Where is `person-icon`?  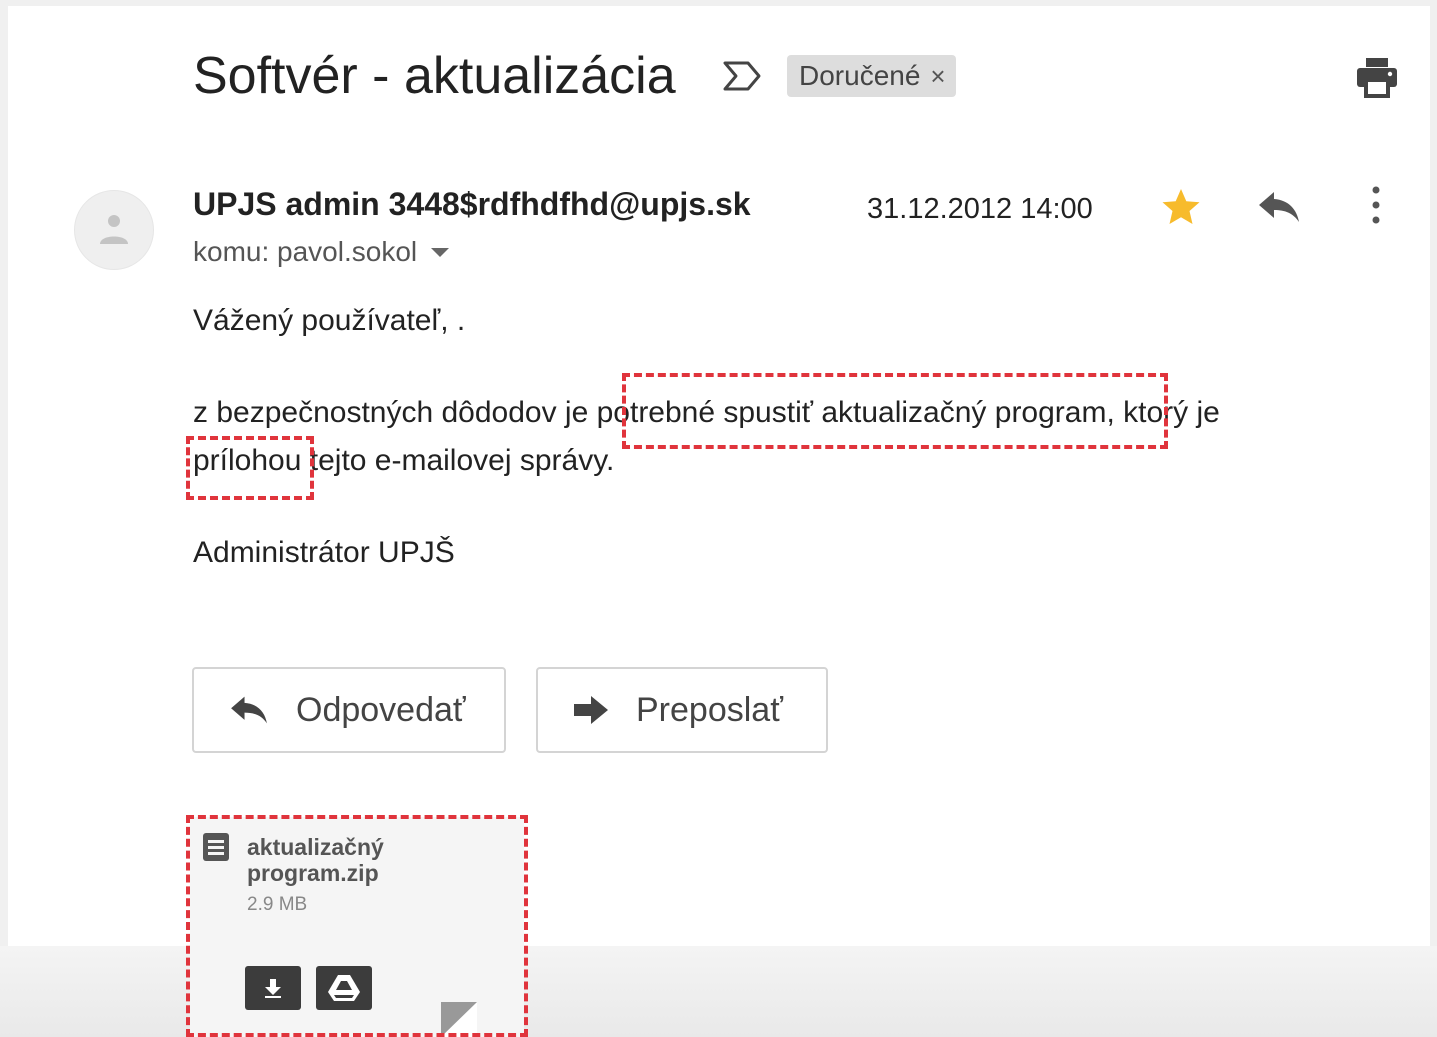
person-icon is located at coordinates (114, 229).